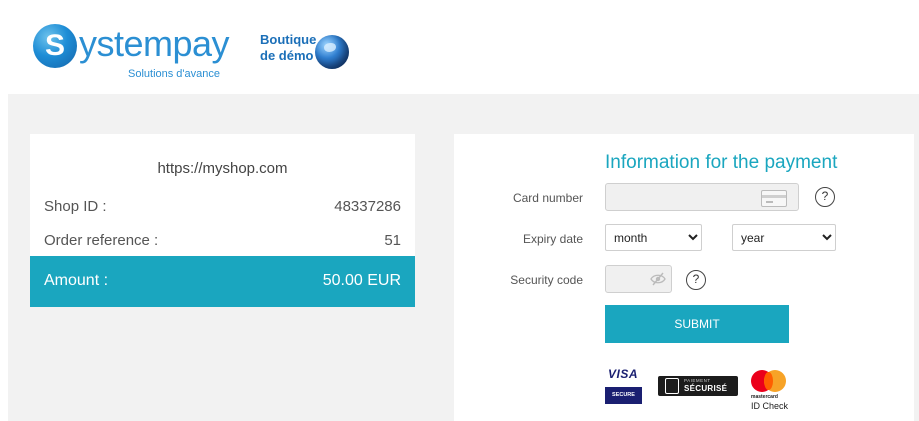 The width and height of the screenshot is (919, 421). What do you see at coordinates (75, 206) in the screenshot?
I see `shop-id-label: Shop ID :` at bounding box center [75, 206].